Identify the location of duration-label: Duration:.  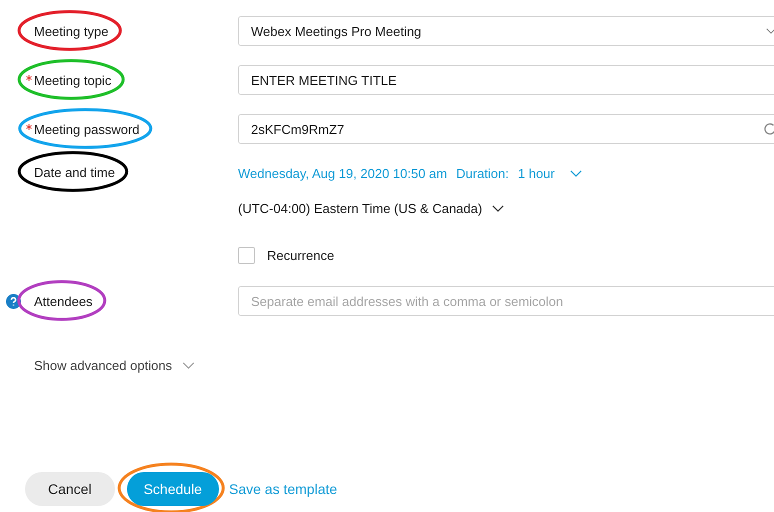
(482, 173).